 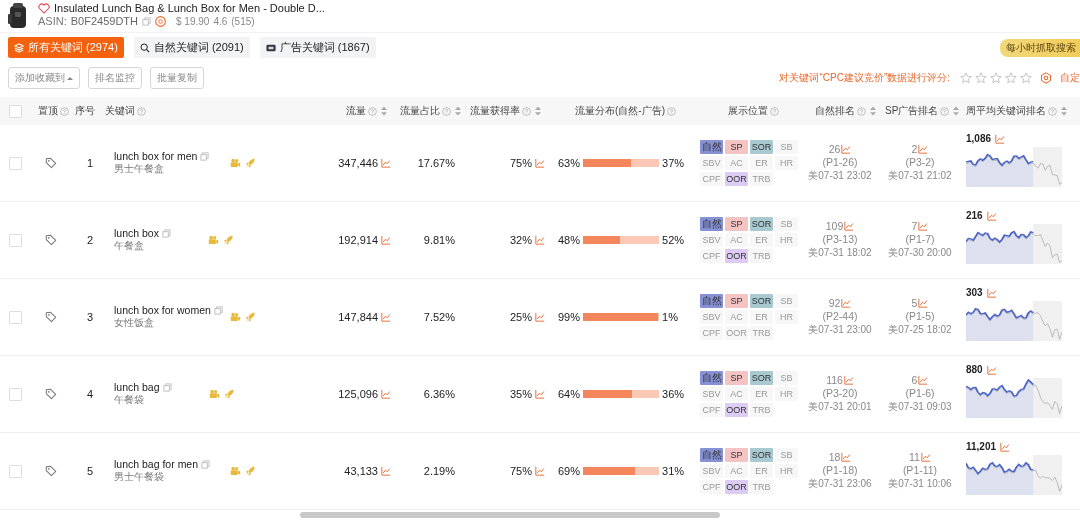 What do you see at coordinates (136, 233) in the screenshot?
I see `keyword: lunch box` at bounding box center [136, 233].